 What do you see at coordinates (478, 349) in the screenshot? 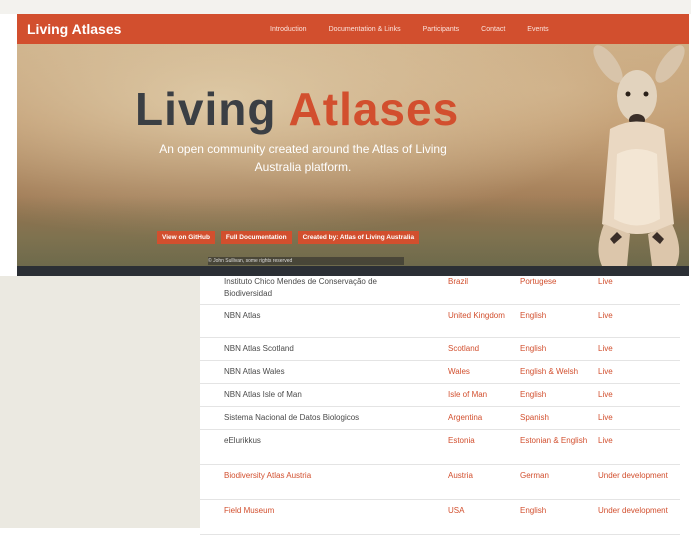
I see `atlas-country: Scotland` at bounding box center [478, 349].